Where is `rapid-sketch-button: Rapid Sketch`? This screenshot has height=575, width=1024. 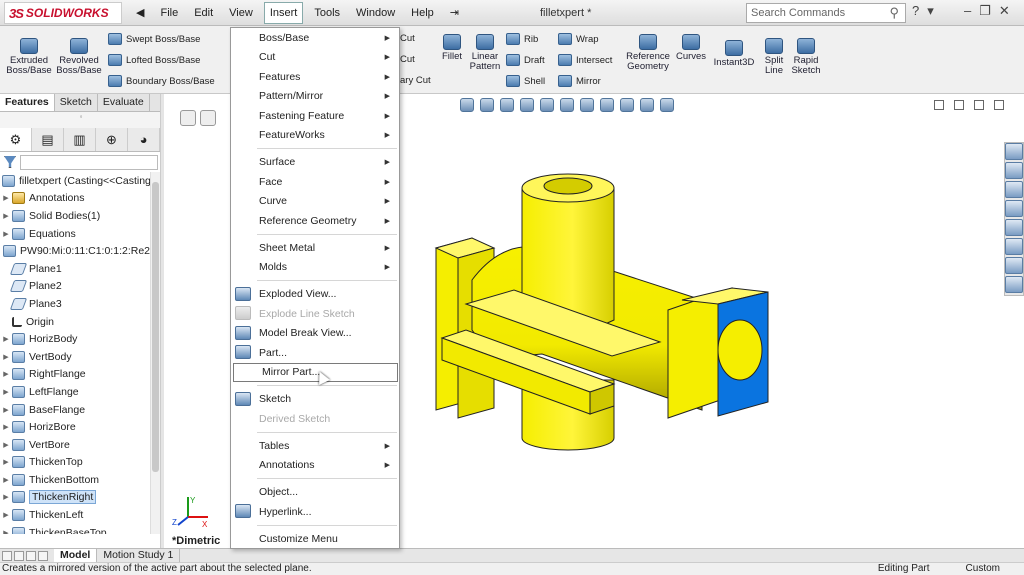
rapid-sketch-button: Rapid Sketch is located at coordinates (806, 57).